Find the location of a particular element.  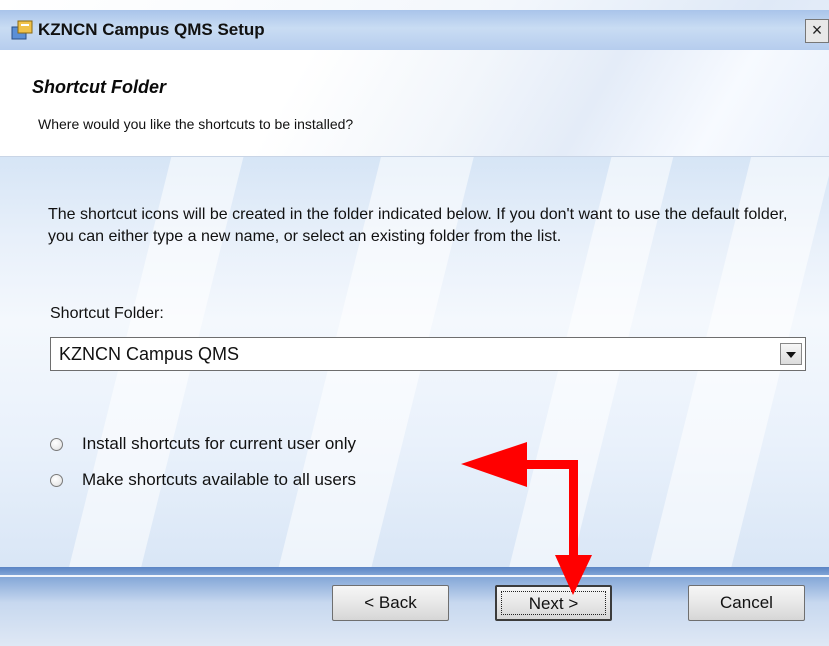

radio-label: Install shortcuts for current user only is located at coordinates (219, 444).